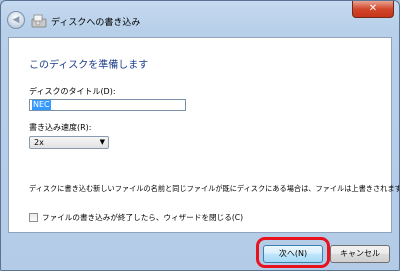  What do you see at coordinates (142, 217) in the screenshot?
I see `close-wizard-label: ファイルの書き込みが終了したら、ウィザードを閉じる(C)` at bounding box center [142, 217].